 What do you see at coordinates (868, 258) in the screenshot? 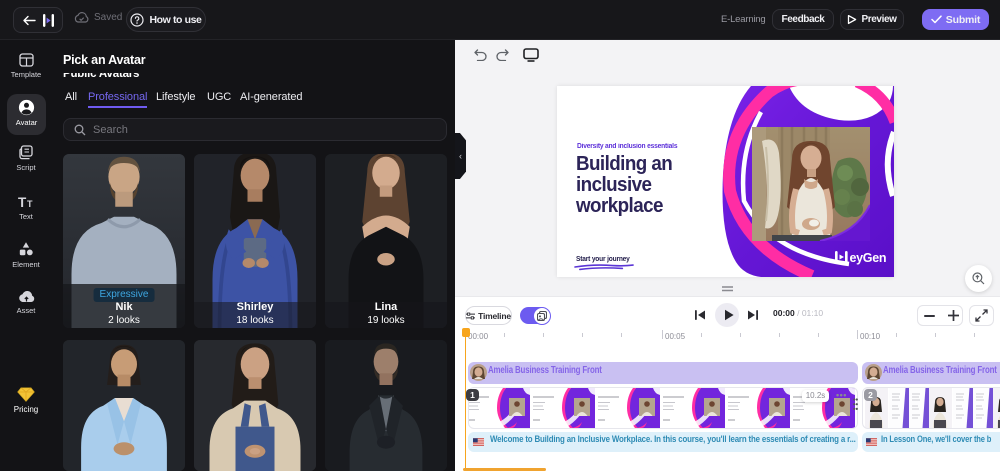
I see `svg-text: eyGen` at bounding box center [868, 258].